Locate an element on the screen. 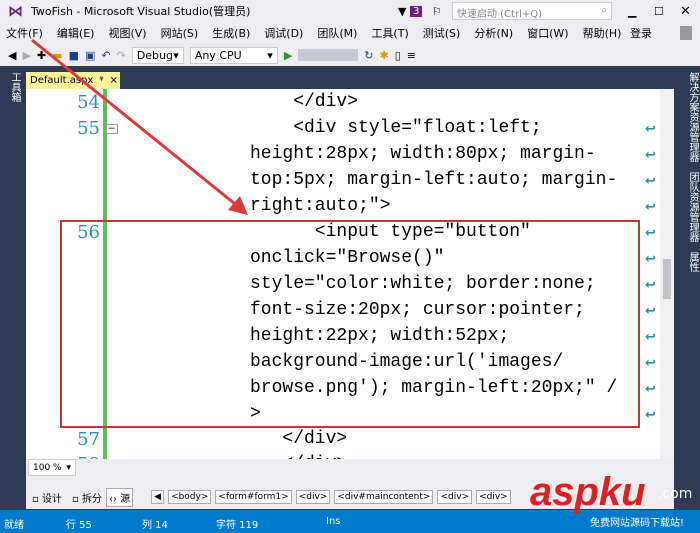  crumb-div: <div> is located at coordinates (313, 497).